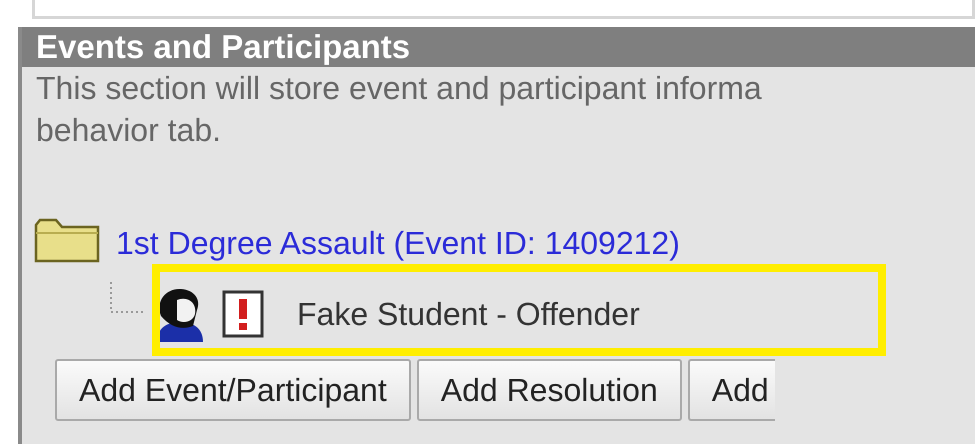 The width and height of the screenshot is (975, 444). I want to click on add-button: Add Event/Participant, so click(233, 390).